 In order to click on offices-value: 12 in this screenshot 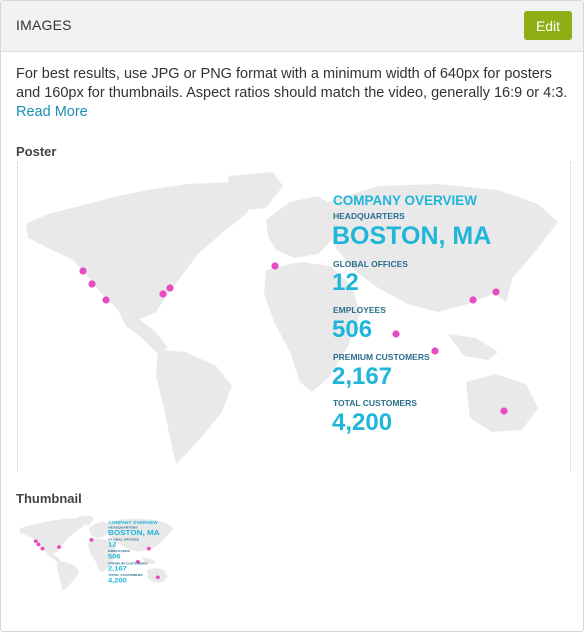, I will do `click(345, 282)`.